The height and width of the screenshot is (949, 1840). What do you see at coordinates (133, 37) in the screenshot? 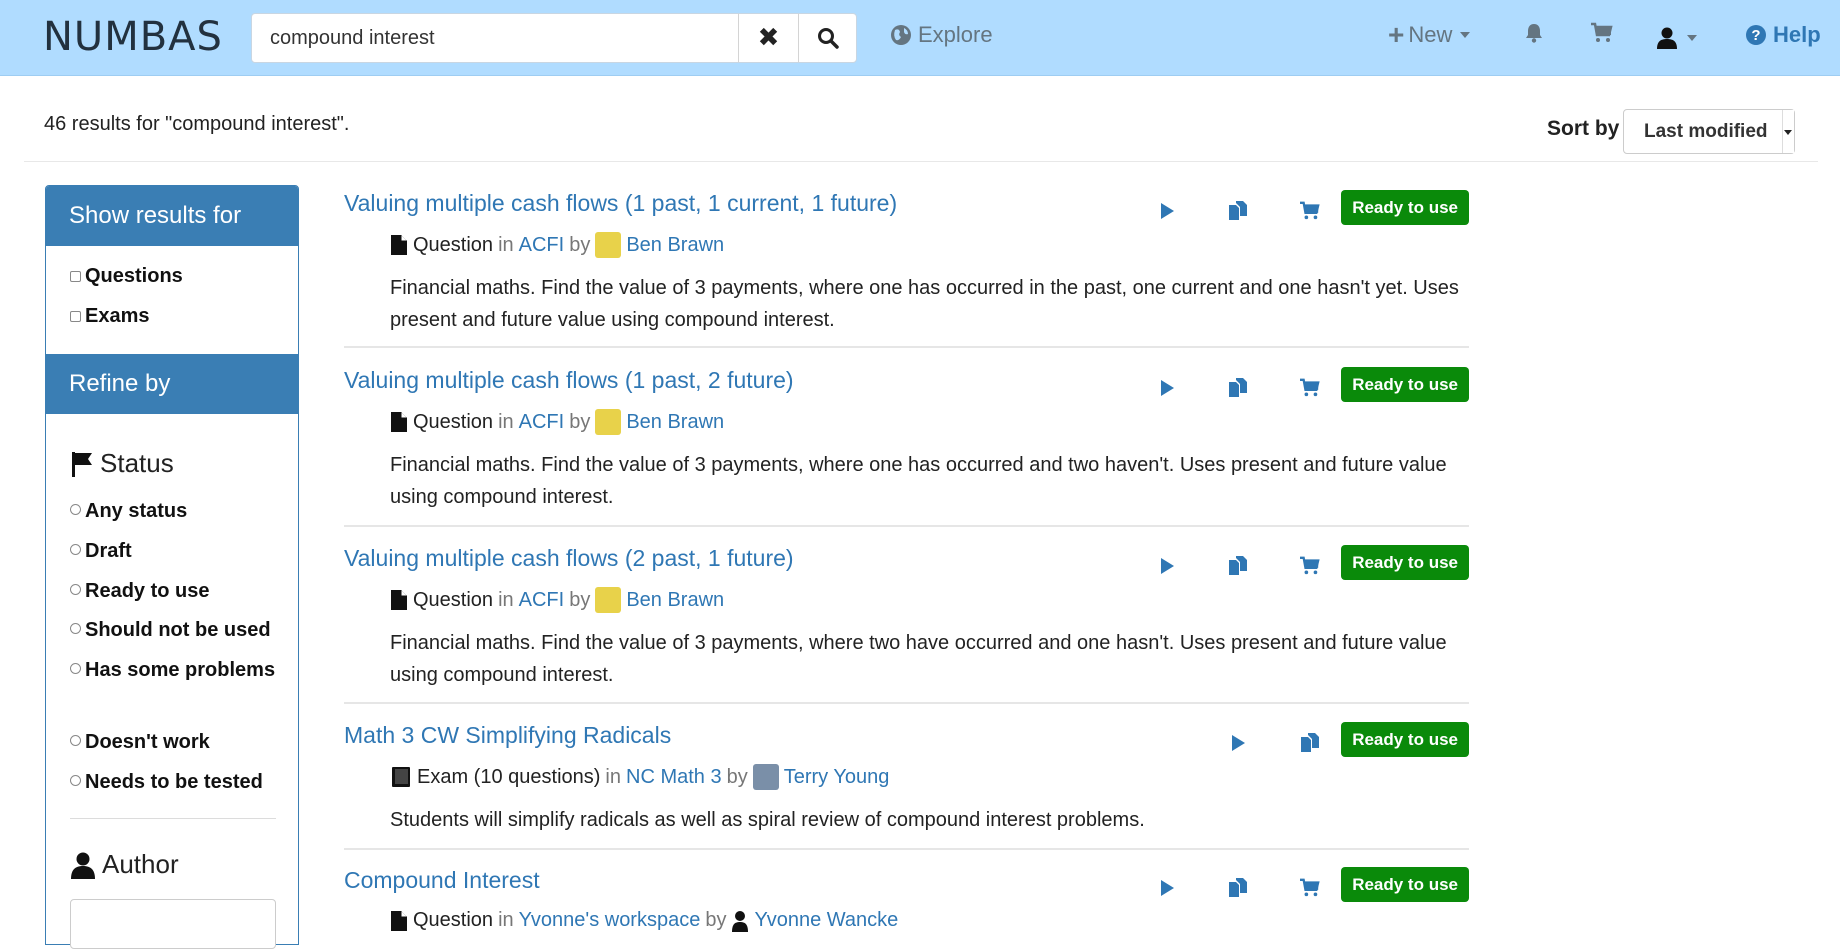
I see `brand-logo: NUMBAS` at bounding box center [133, 37].